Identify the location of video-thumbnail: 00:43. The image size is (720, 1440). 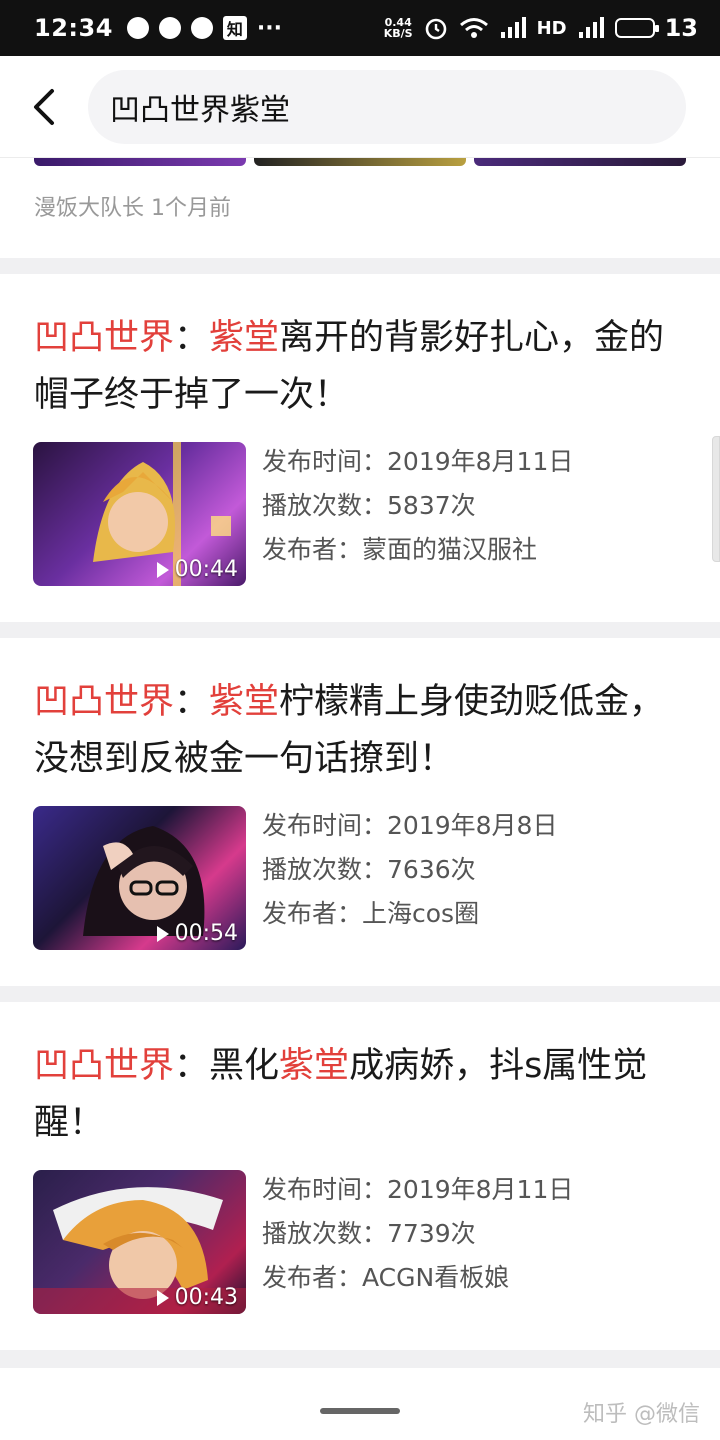
(139, 1242).